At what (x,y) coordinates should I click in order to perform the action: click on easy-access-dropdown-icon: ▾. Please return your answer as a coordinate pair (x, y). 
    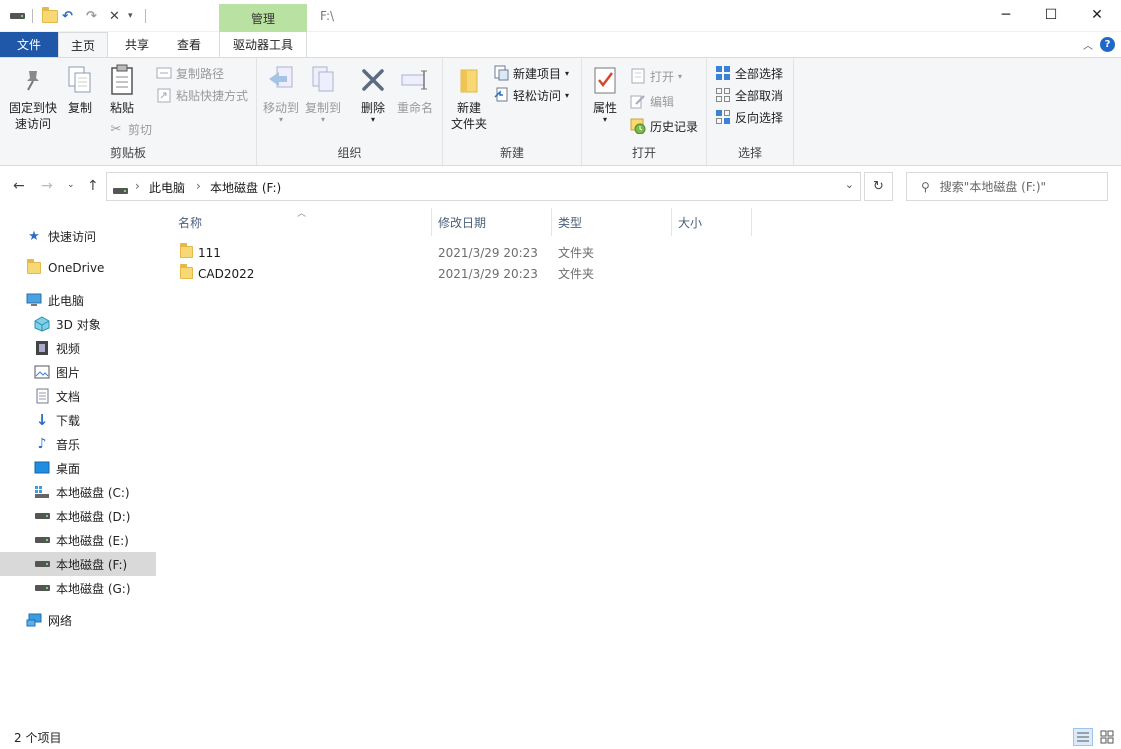
    Looking at the image, I should click on (567, 95).